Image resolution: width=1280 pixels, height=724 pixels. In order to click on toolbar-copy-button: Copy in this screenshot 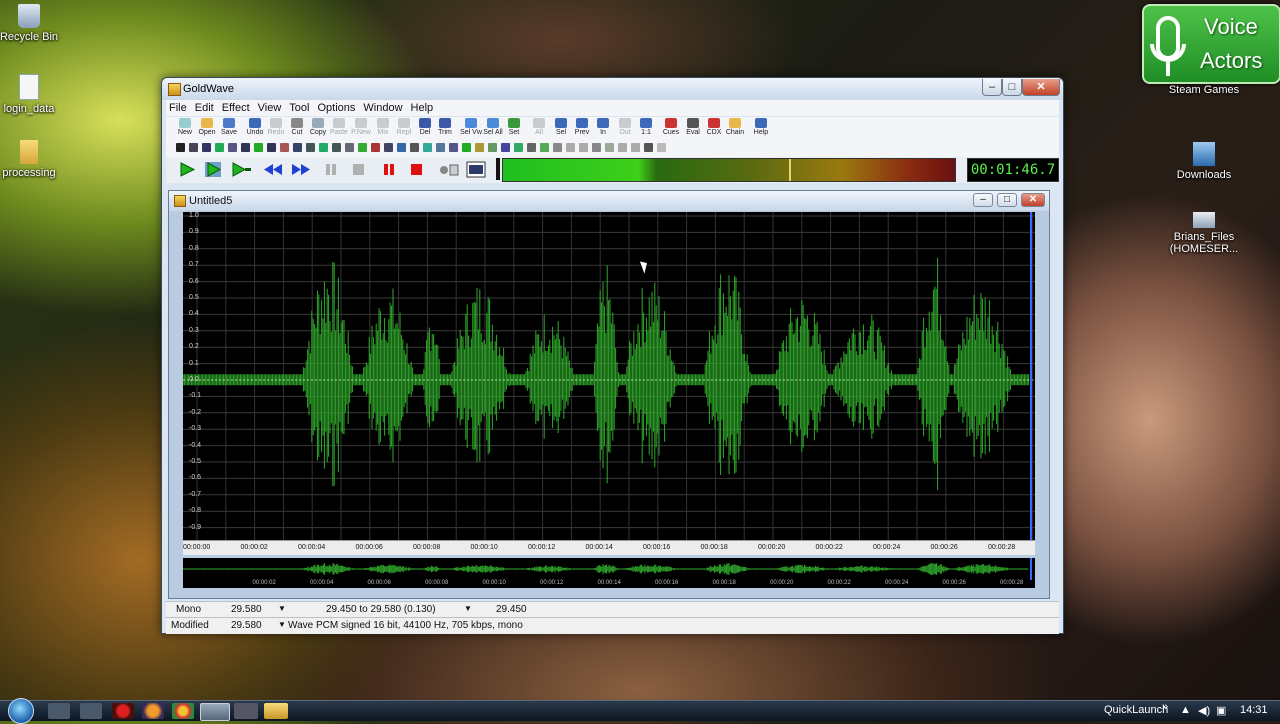, I will do `click(318, 128)`.